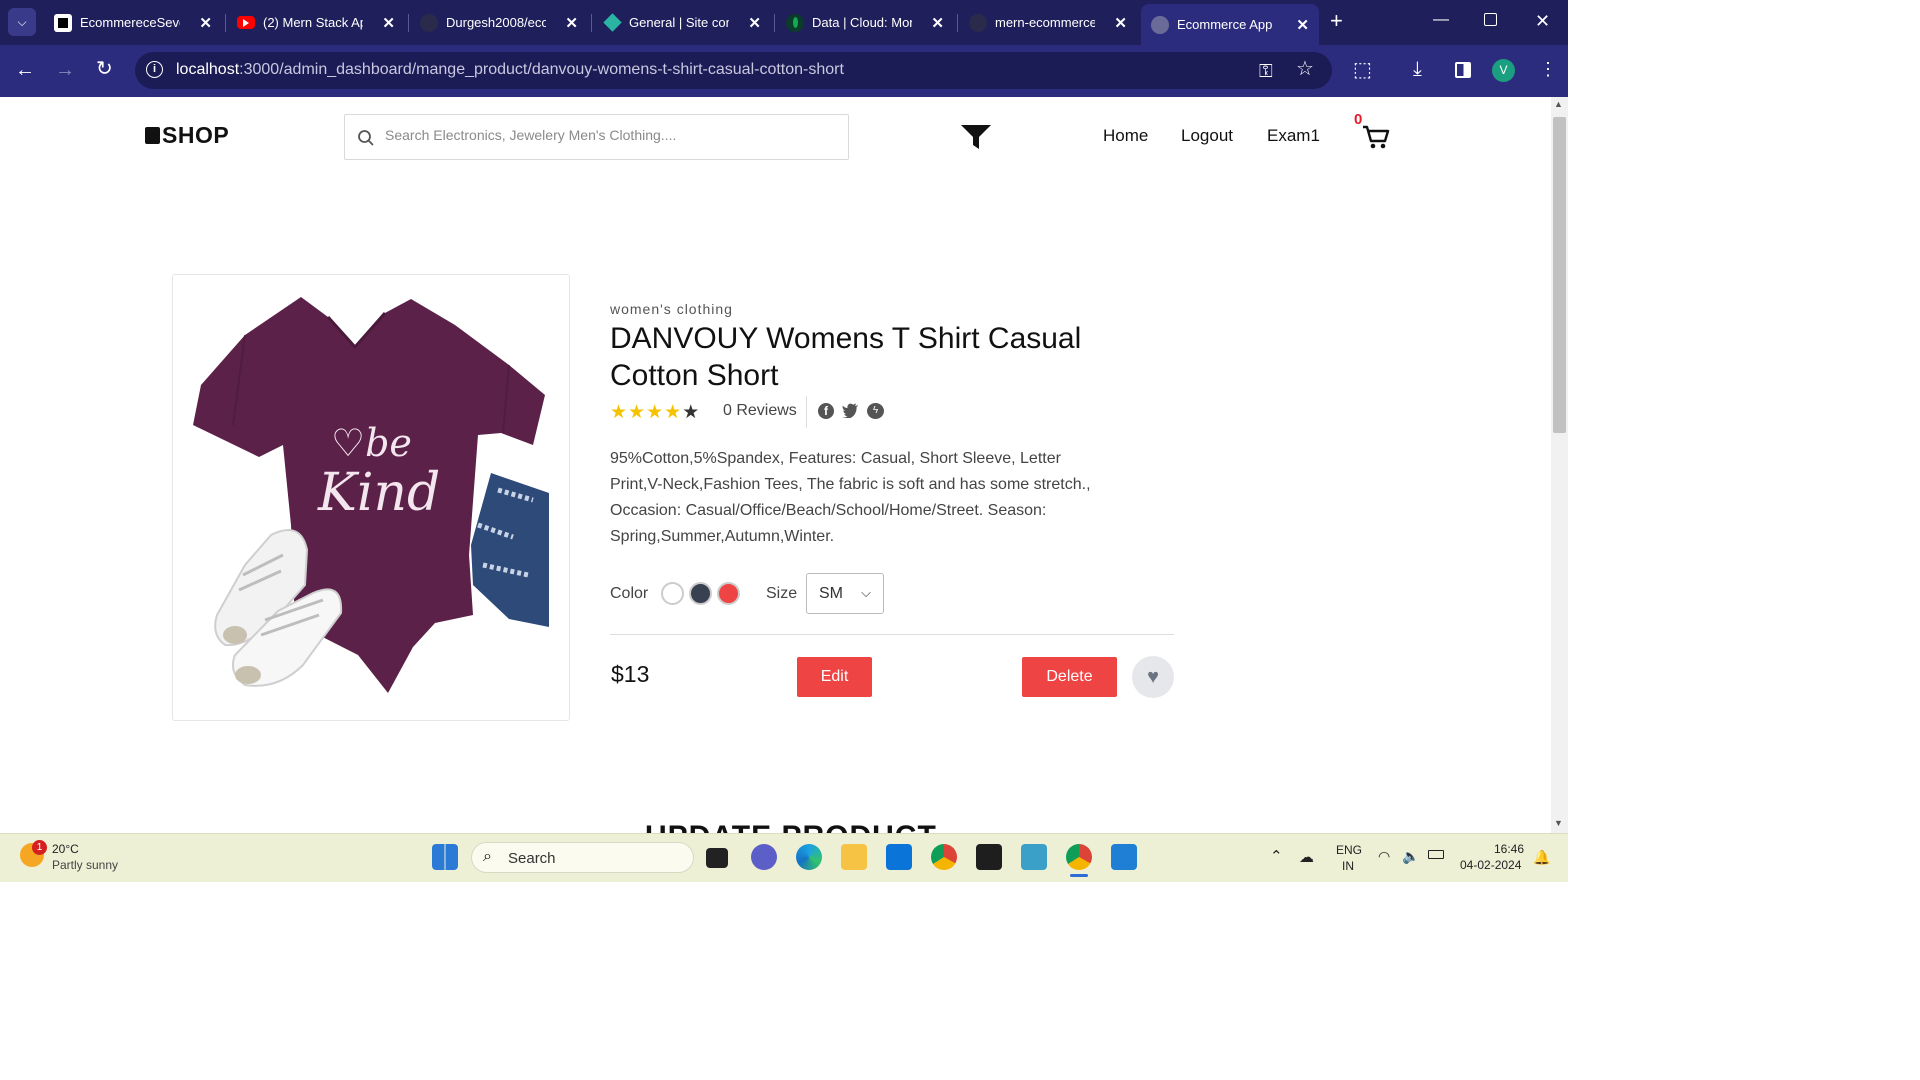  I want to click on back-icon: ←, so click(25, 70).